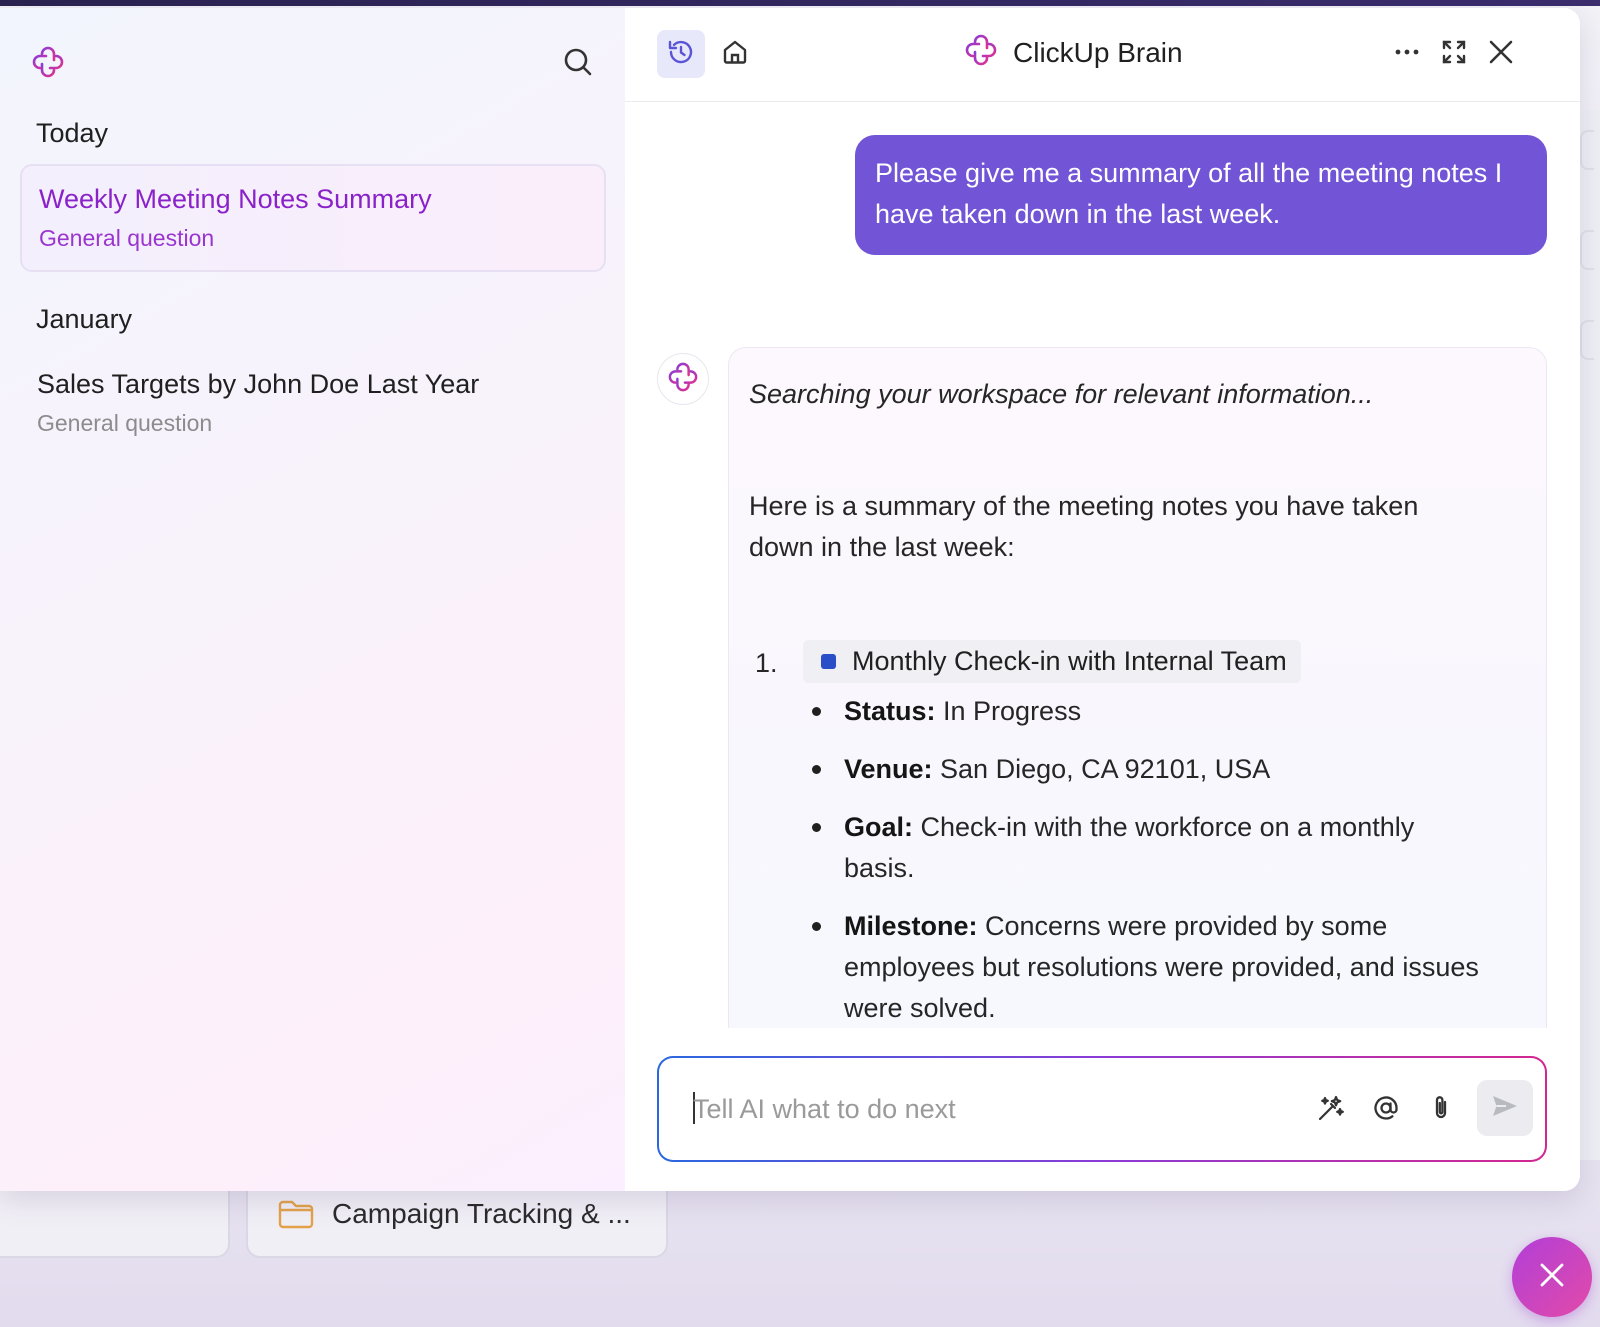 The width and height of the screenshot is (1600, 1327). What do you see at coordinates (911, 926) in the screenshot?
I see `field-label: Milestone:` at bounding box center [911, 926].